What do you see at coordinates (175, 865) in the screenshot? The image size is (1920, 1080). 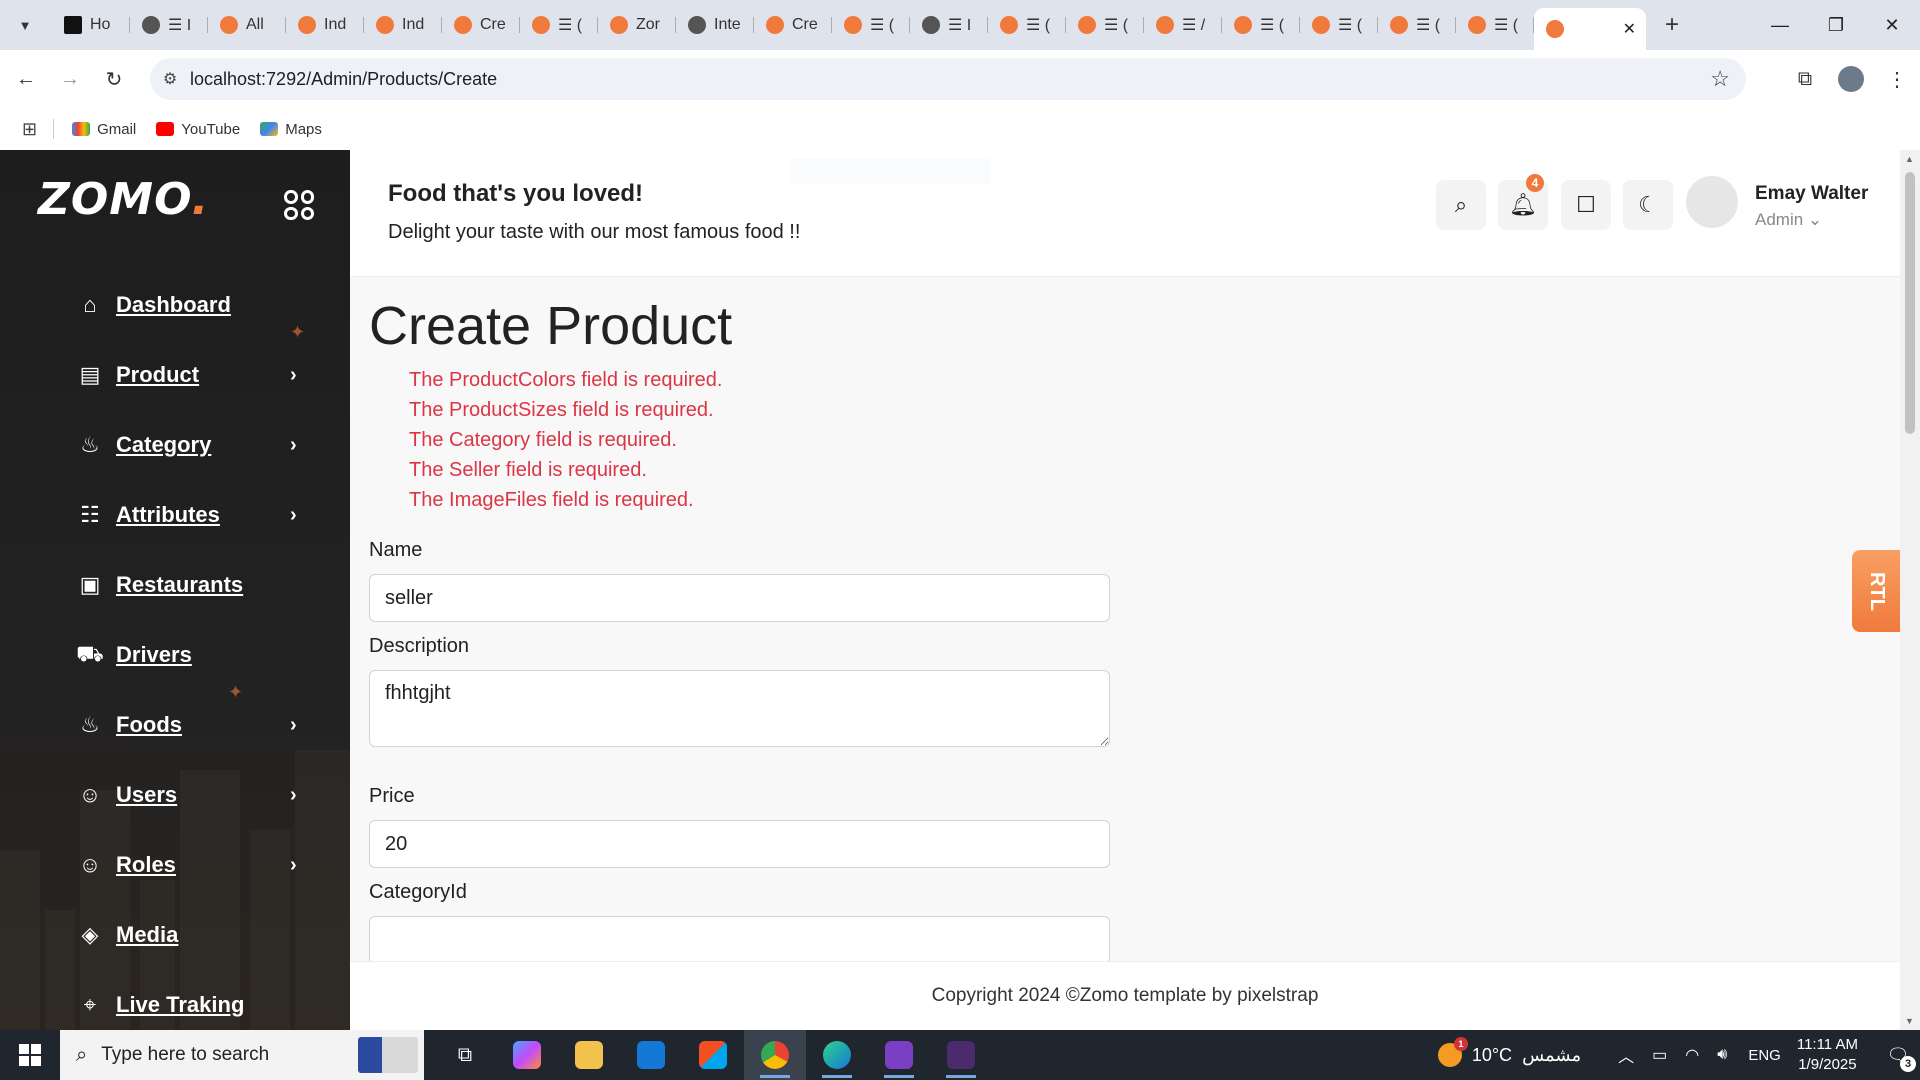 I see `sidebar-item-roles: ☺ Roles ›` at bounding box center [175, 865].